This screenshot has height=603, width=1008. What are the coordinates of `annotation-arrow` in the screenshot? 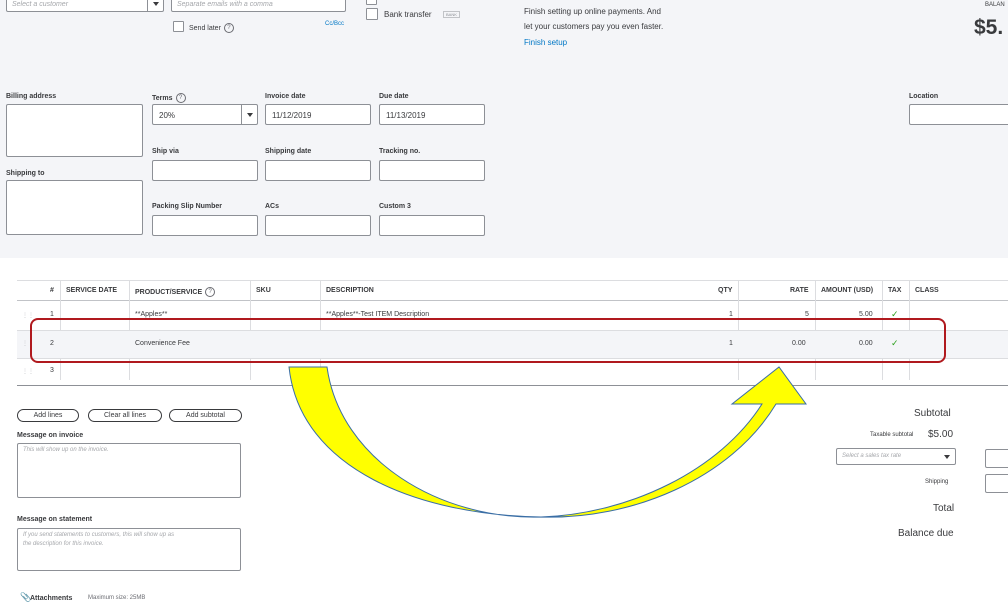 It's located at (547, 442).